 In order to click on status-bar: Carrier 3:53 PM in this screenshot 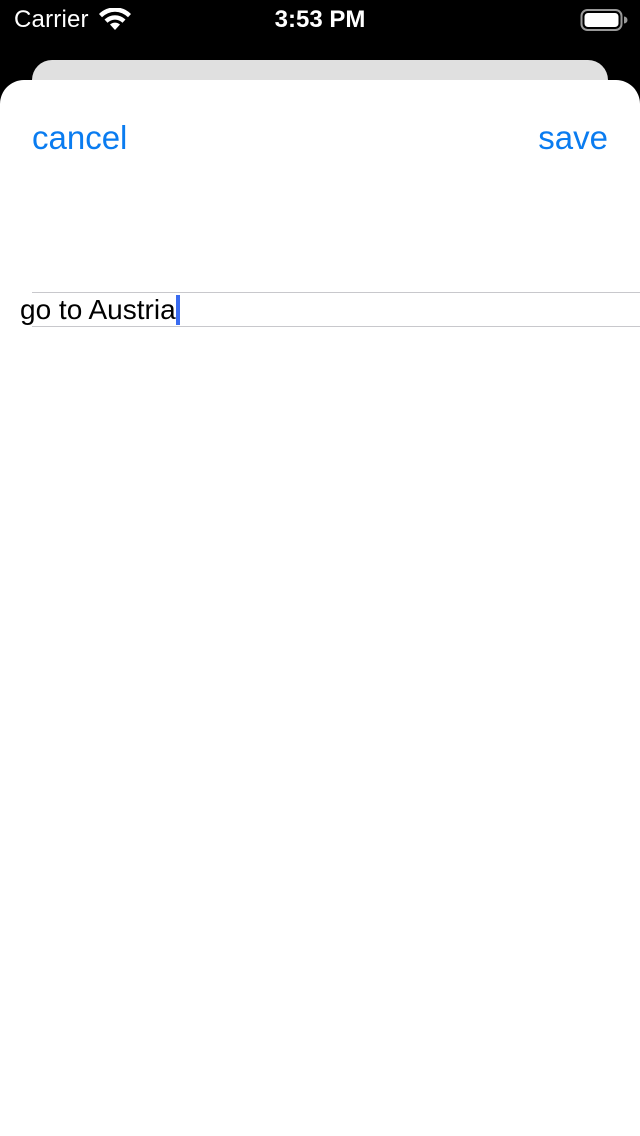, I will do `click(320, 20)`.